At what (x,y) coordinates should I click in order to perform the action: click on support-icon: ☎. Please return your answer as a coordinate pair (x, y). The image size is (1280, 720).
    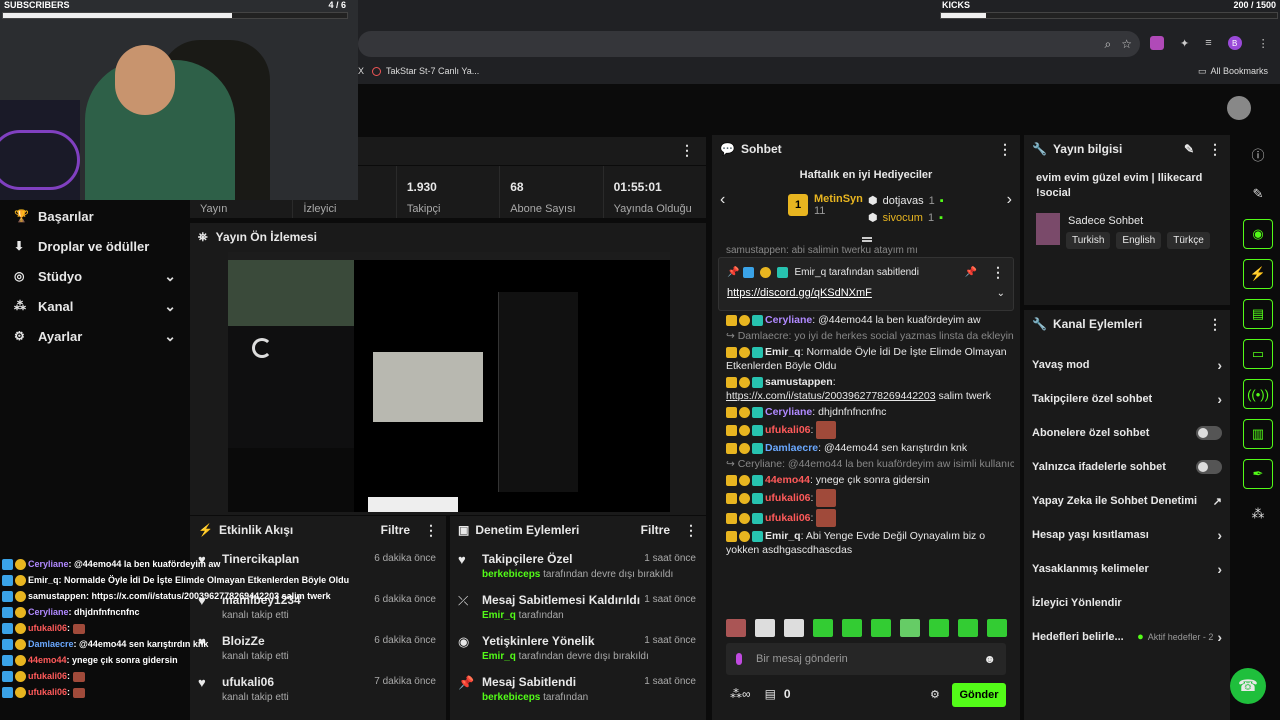
    Looking at the image, I should click on (1248, 686).